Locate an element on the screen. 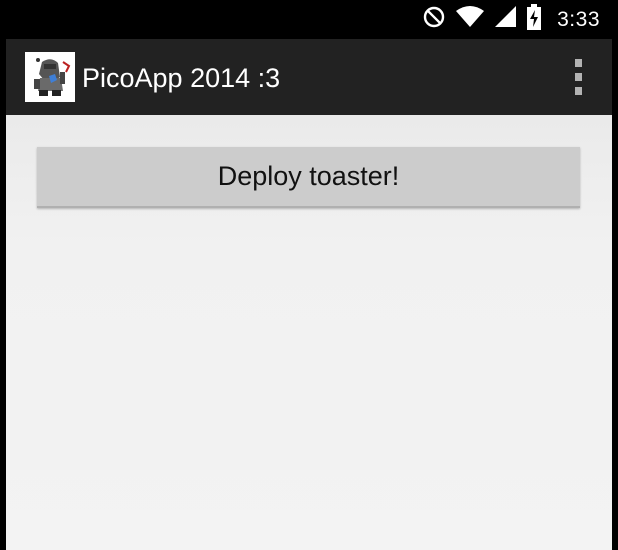  status-icons: 3:33 is located at coordinates (511, 19).